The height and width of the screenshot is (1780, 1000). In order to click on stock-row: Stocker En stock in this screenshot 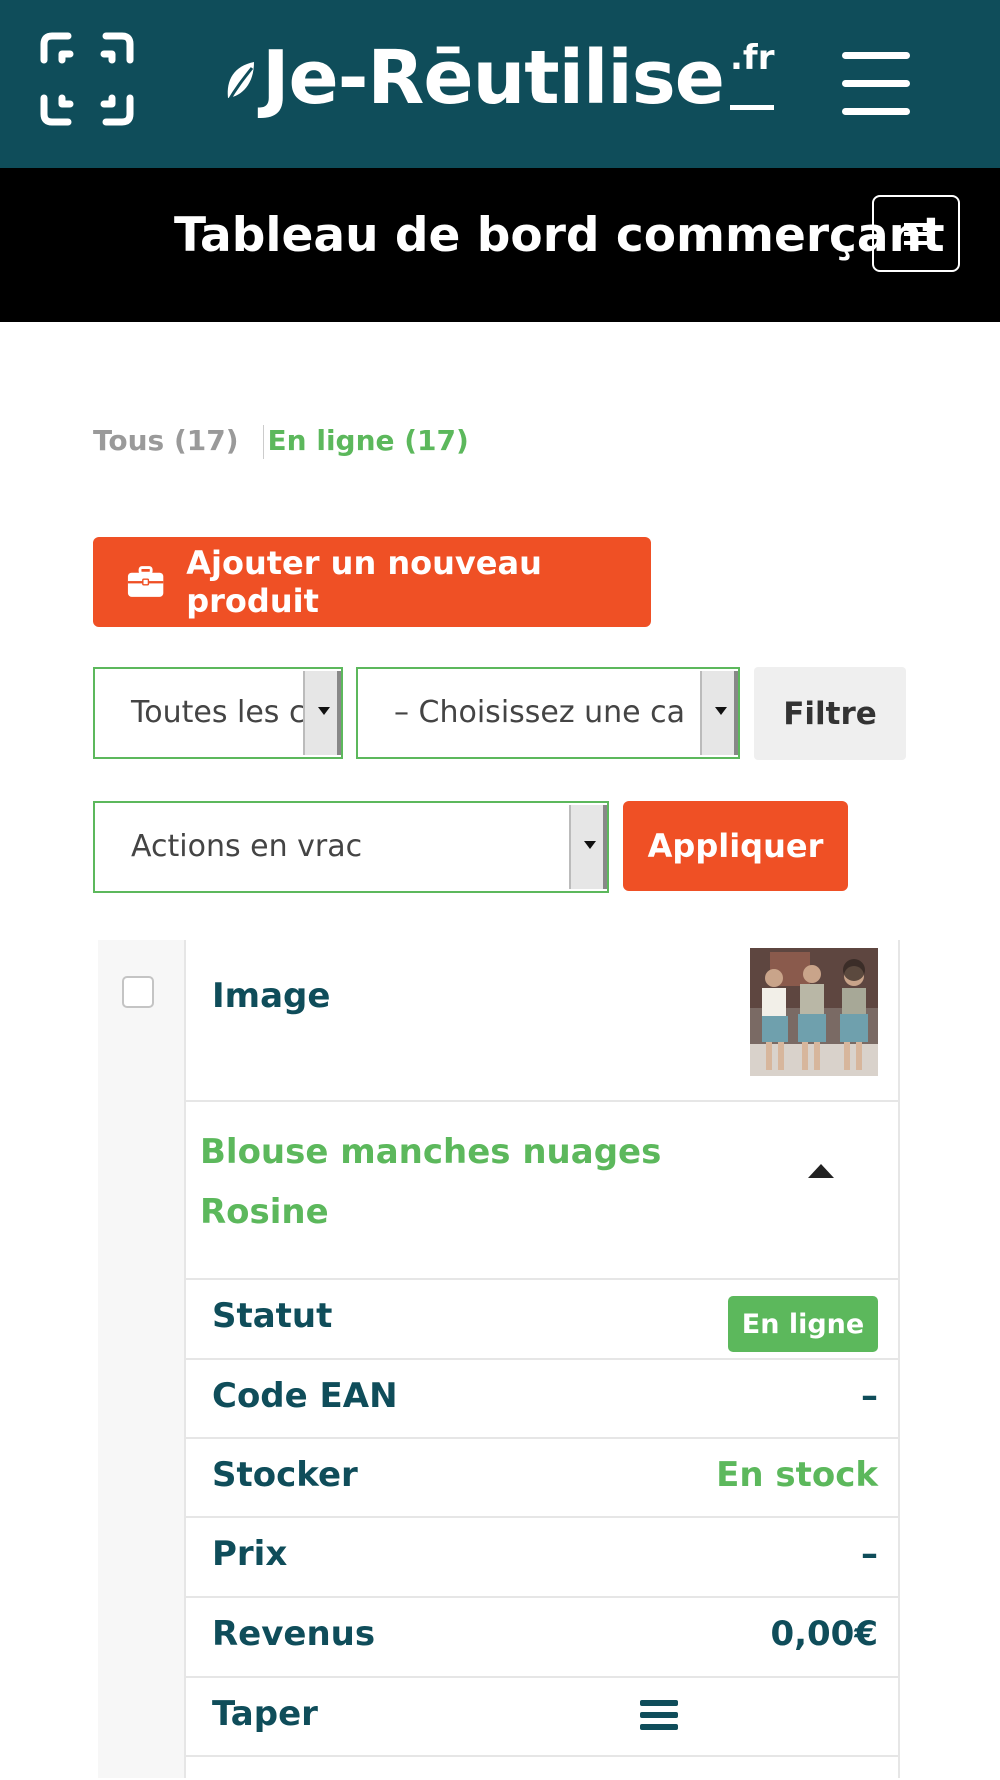, I will do `click(542, 1478)`.